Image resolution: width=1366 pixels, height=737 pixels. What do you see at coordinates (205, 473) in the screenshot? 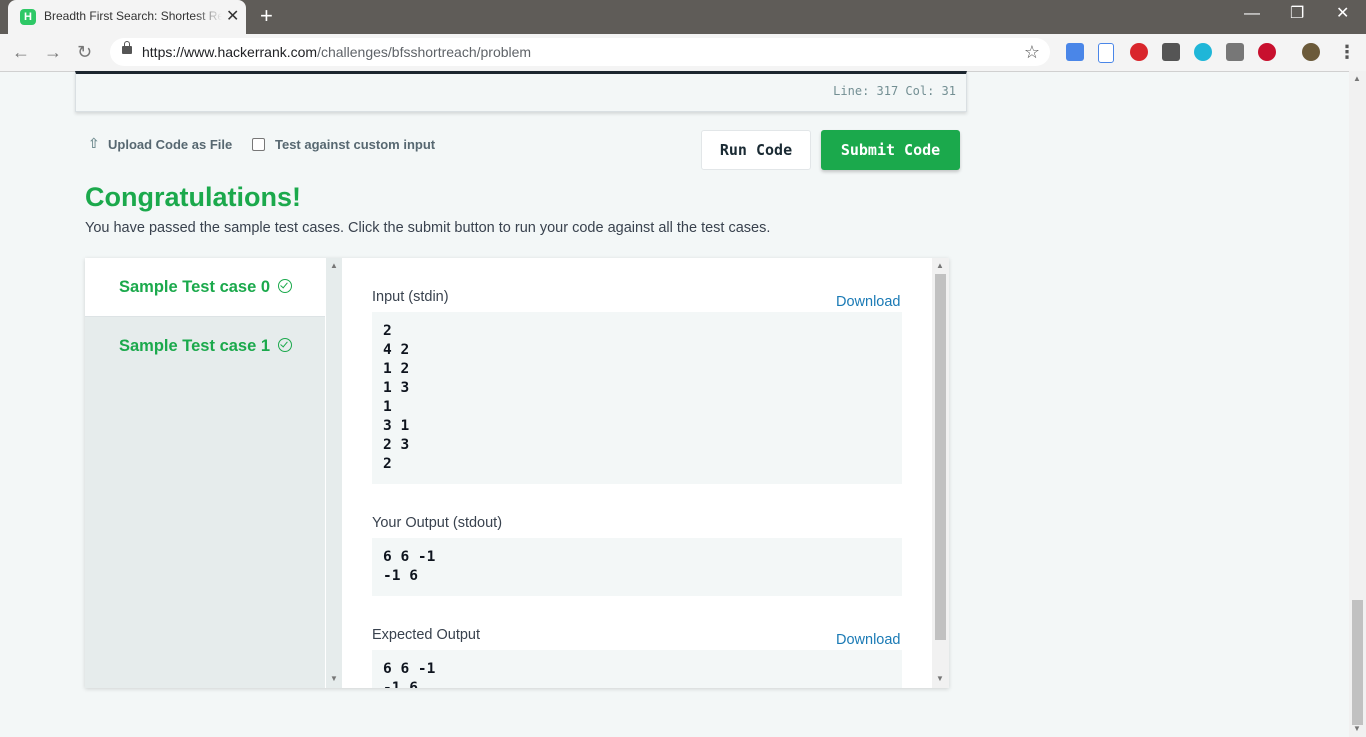
I see `test-case-list: Sample Test case 0 Sample Test case 1` at bounding box center [205, 473].